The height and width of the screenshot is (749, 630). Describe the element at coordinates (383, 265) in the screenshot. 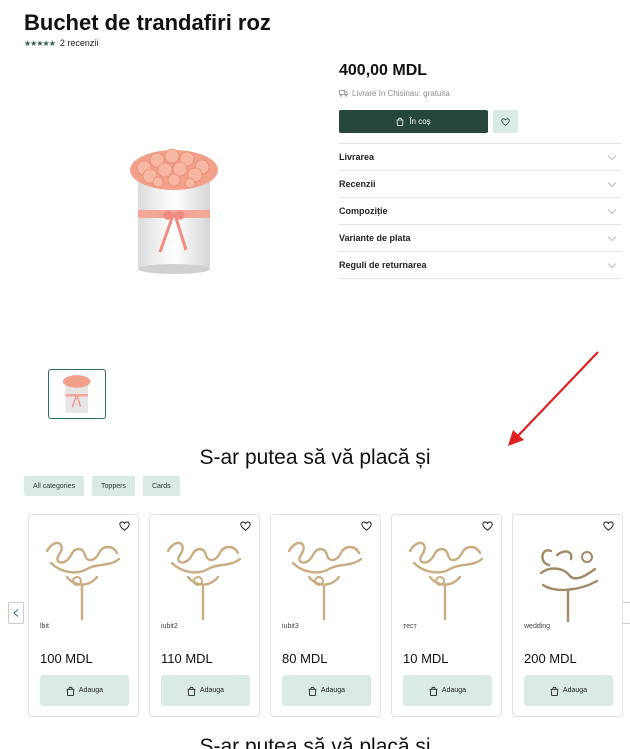

I see `accordion-label: Reguli de returnarea` at that location.